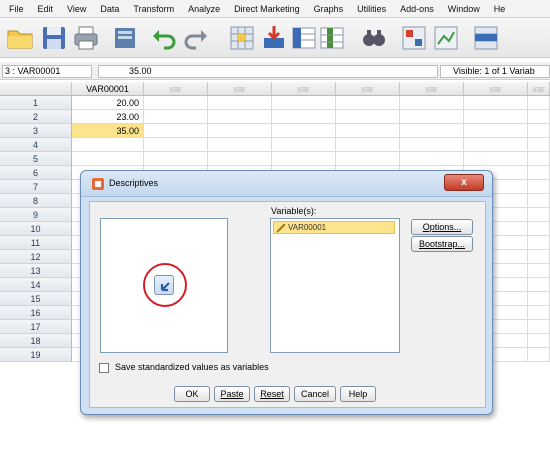 The height and width of the screenshot is (465, 550). What do you see at coordinates (329, 9) in the screenshot?
I see `menu-graphs: Graphs` at bounding box center [329, 9].